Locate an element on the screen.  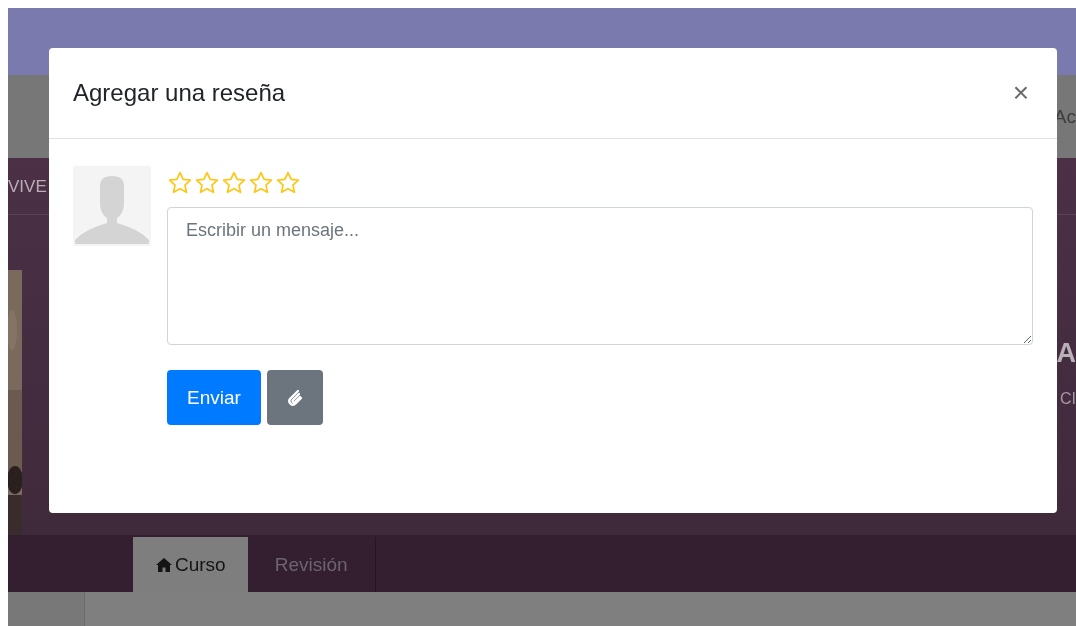
tab: Curso is located at coordinates (190, 564).